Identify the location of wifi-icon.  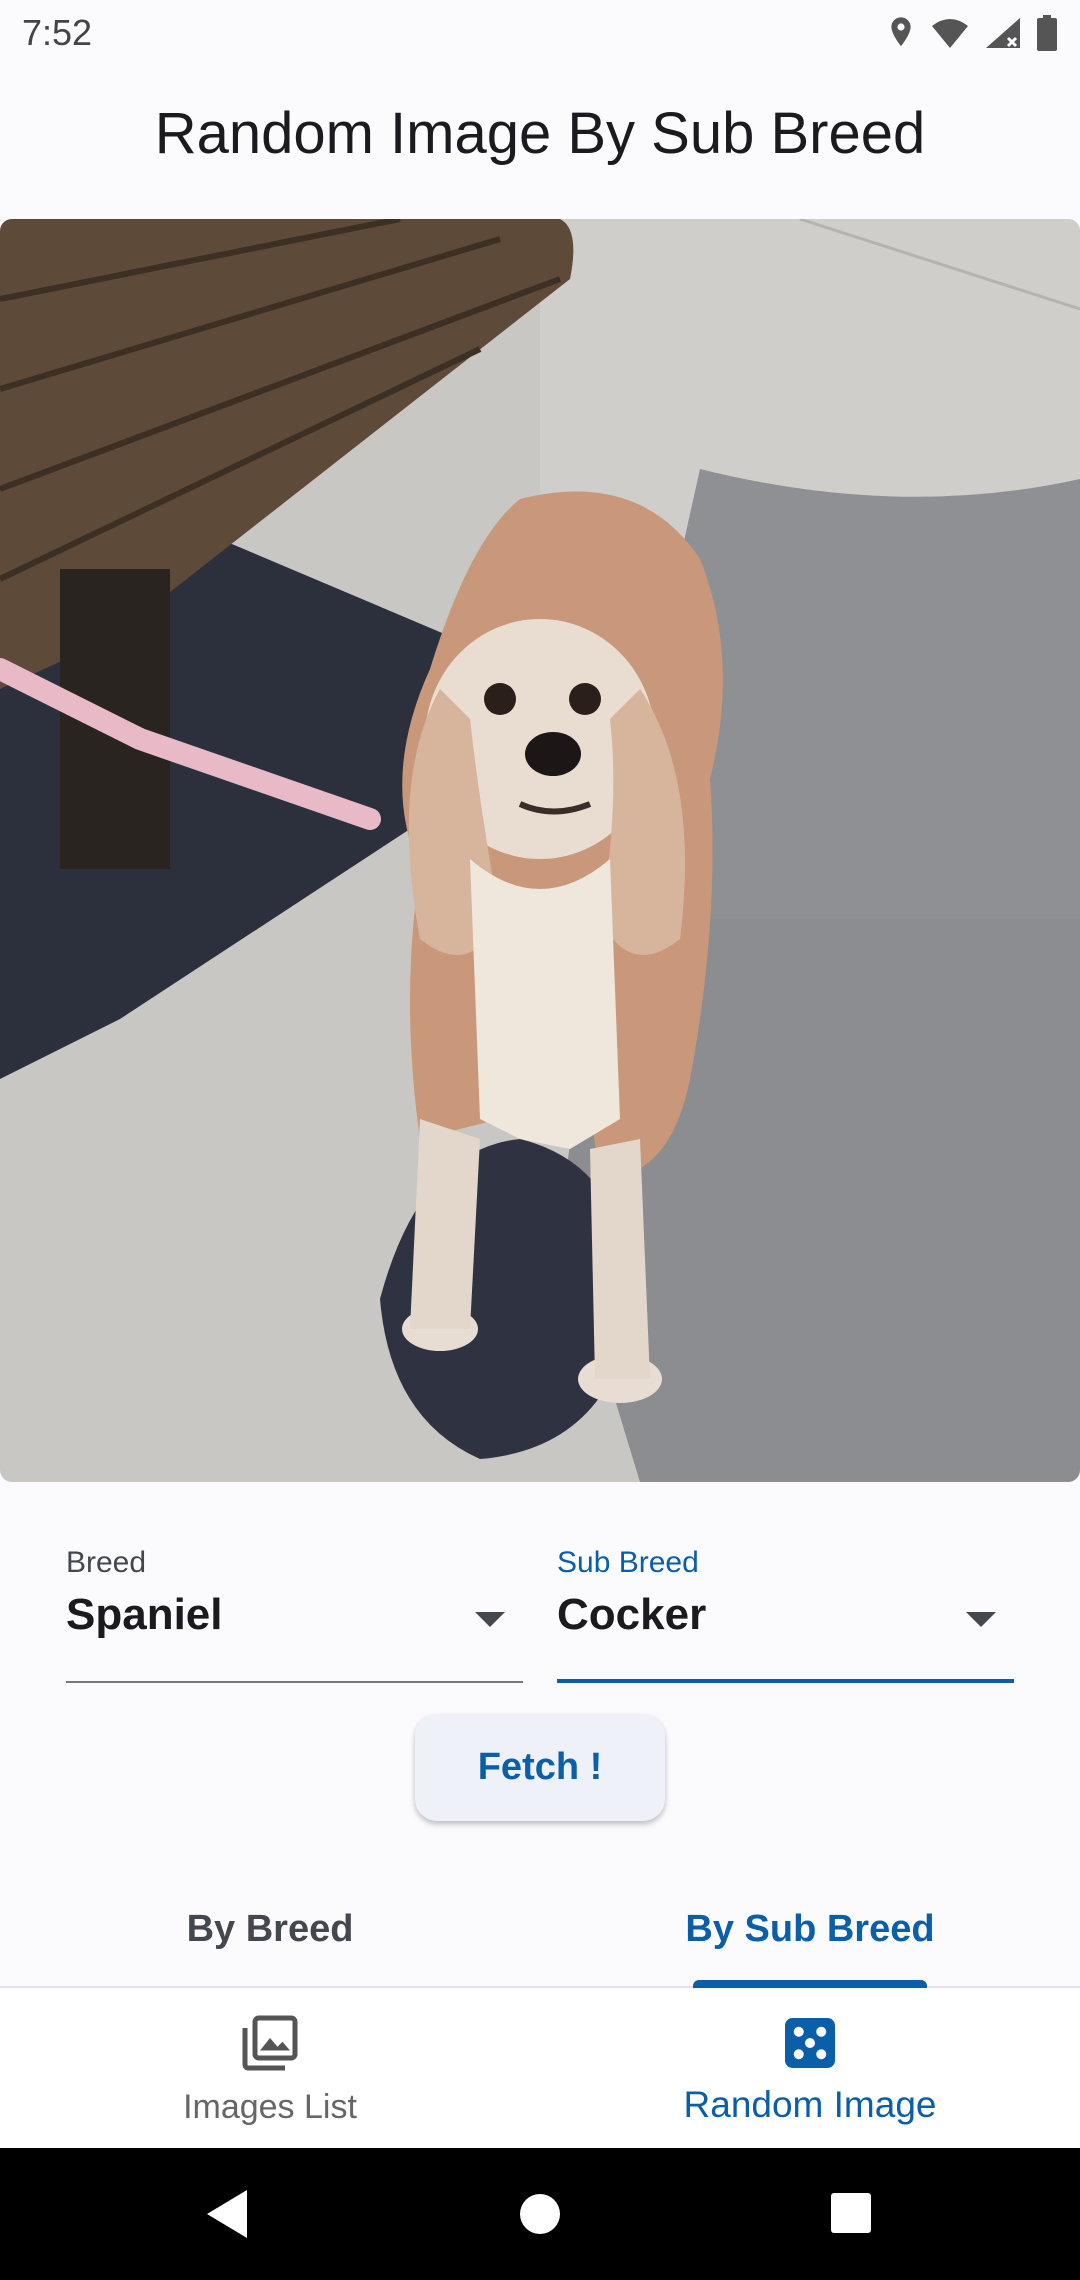
(950, 33).